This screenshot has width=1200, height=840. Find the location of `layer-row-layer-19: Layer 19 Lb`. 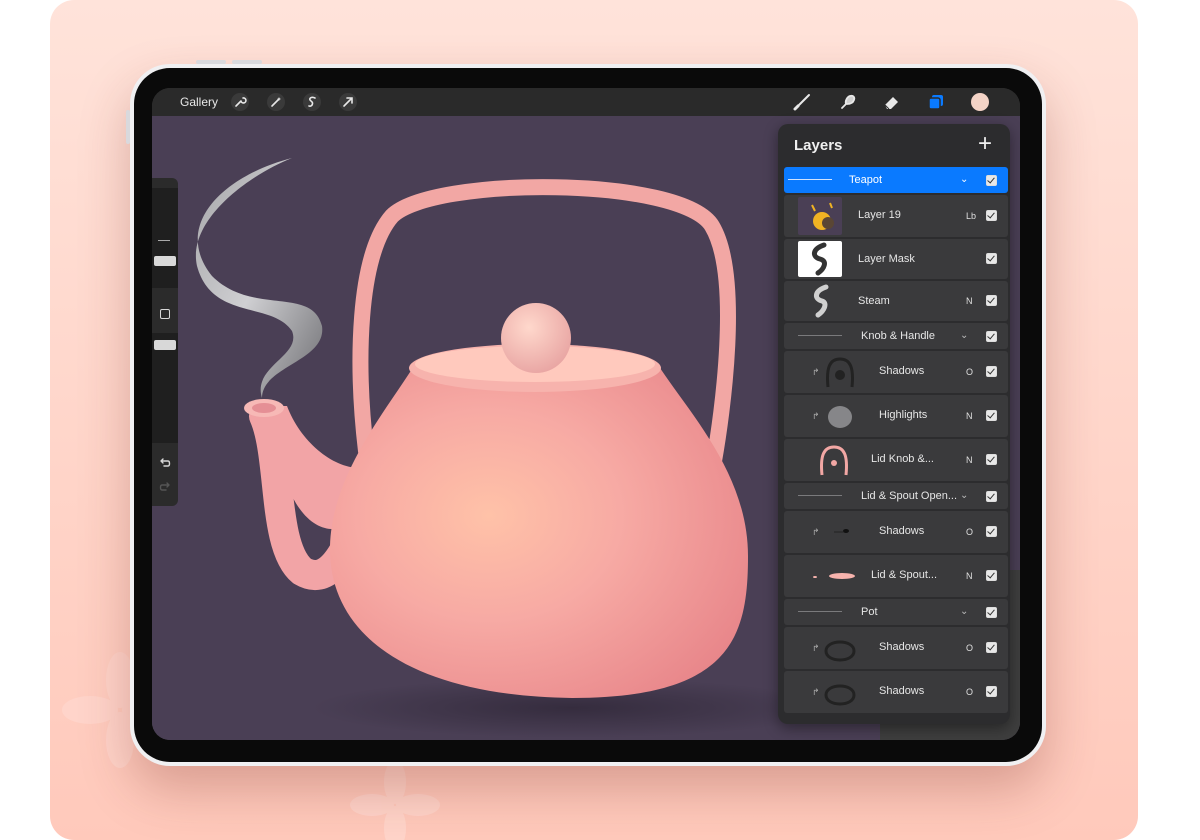

layer-row-layer-19: Layer 19 Lb is located at coordinates (896, 216).